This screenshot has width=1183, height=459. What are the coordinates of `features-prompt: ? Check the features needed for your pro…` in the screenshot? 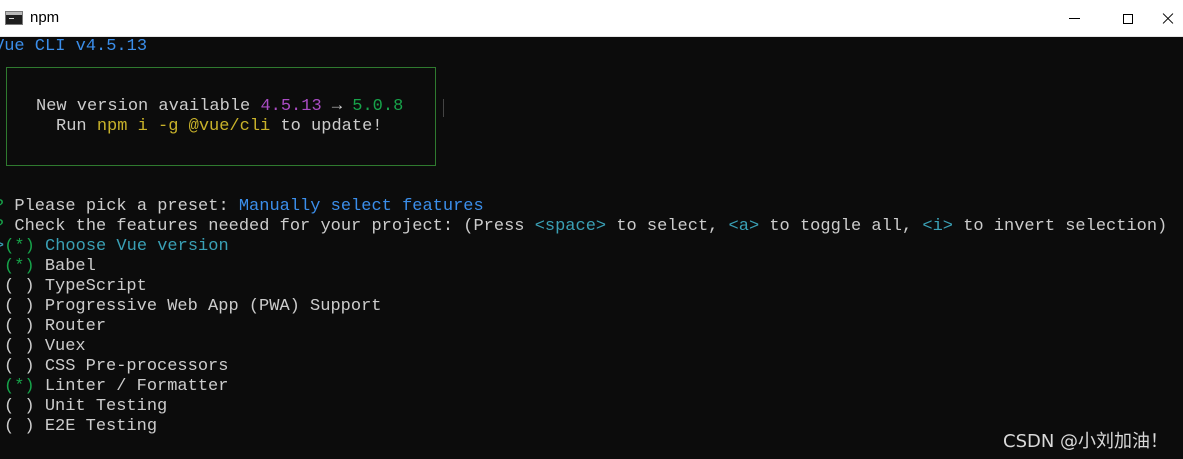 It's located at (583, 227).